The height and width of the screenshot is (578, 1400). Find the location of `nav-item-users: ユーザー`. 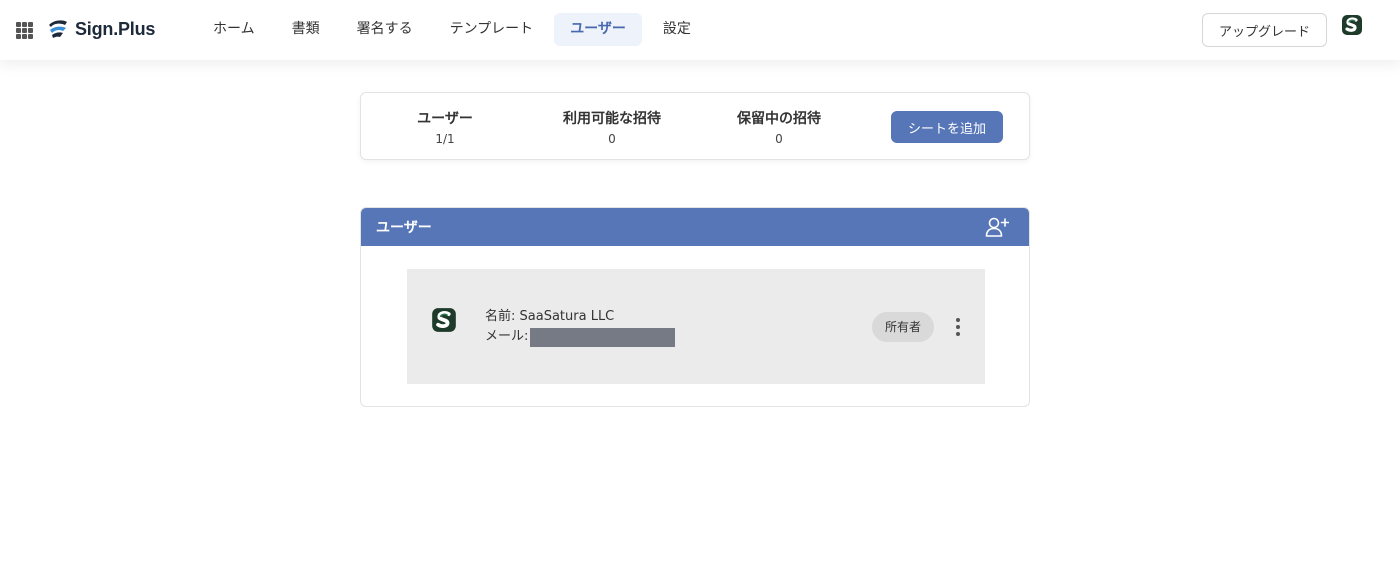

nav-item-users: ユーザー is located at coordinates (598, 29).